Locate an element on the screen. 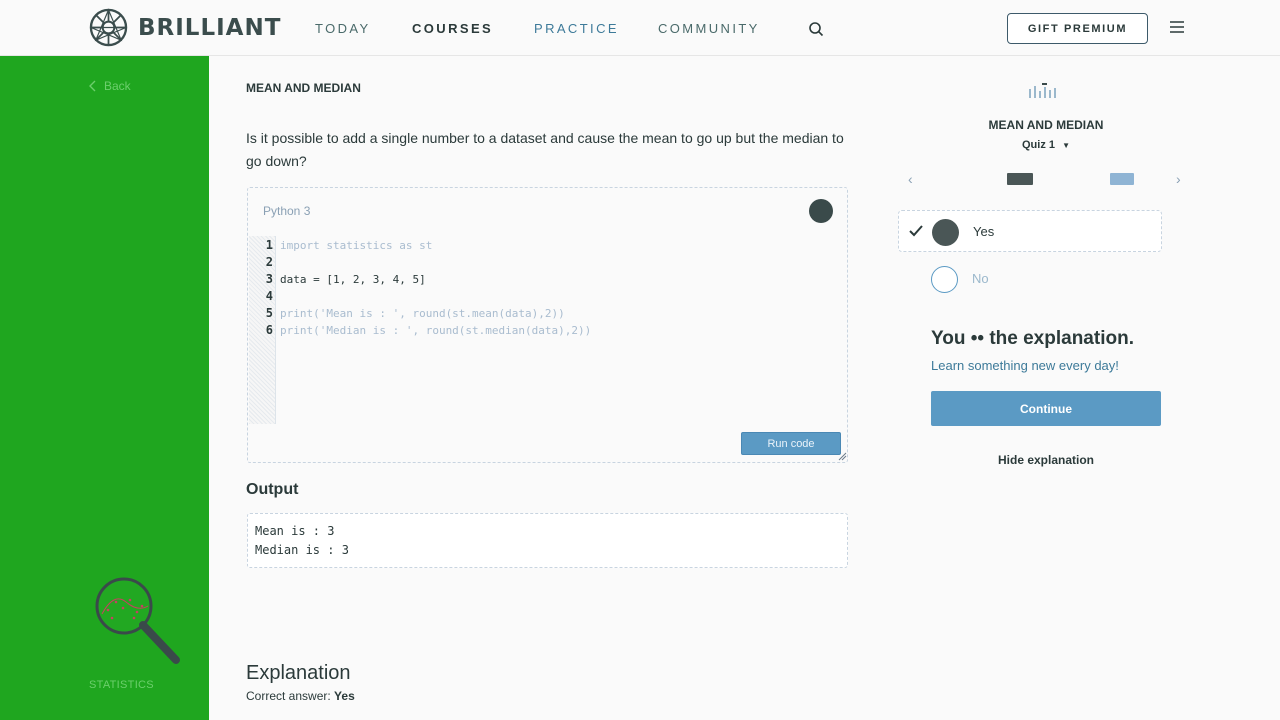 Image resolution: width=1280 pixels, height=720 pixels. answer-choice-yes: Yes is located at coordinates (1030, 231).